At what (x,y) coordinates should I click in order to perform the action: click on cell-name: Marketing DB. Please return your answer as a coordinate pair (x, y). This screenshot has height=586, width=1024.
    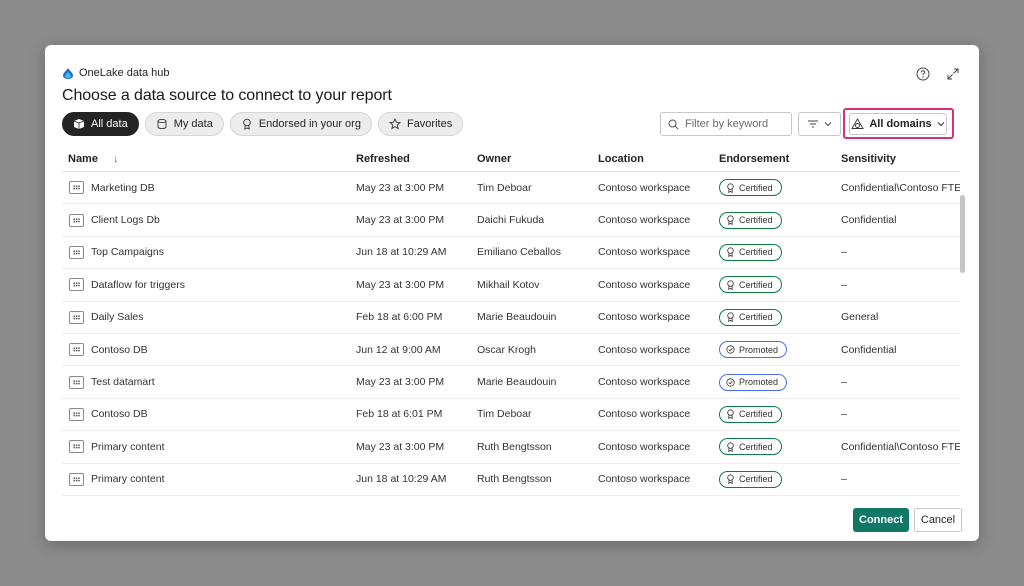
    Looking at the image, I should click on (209, 188).